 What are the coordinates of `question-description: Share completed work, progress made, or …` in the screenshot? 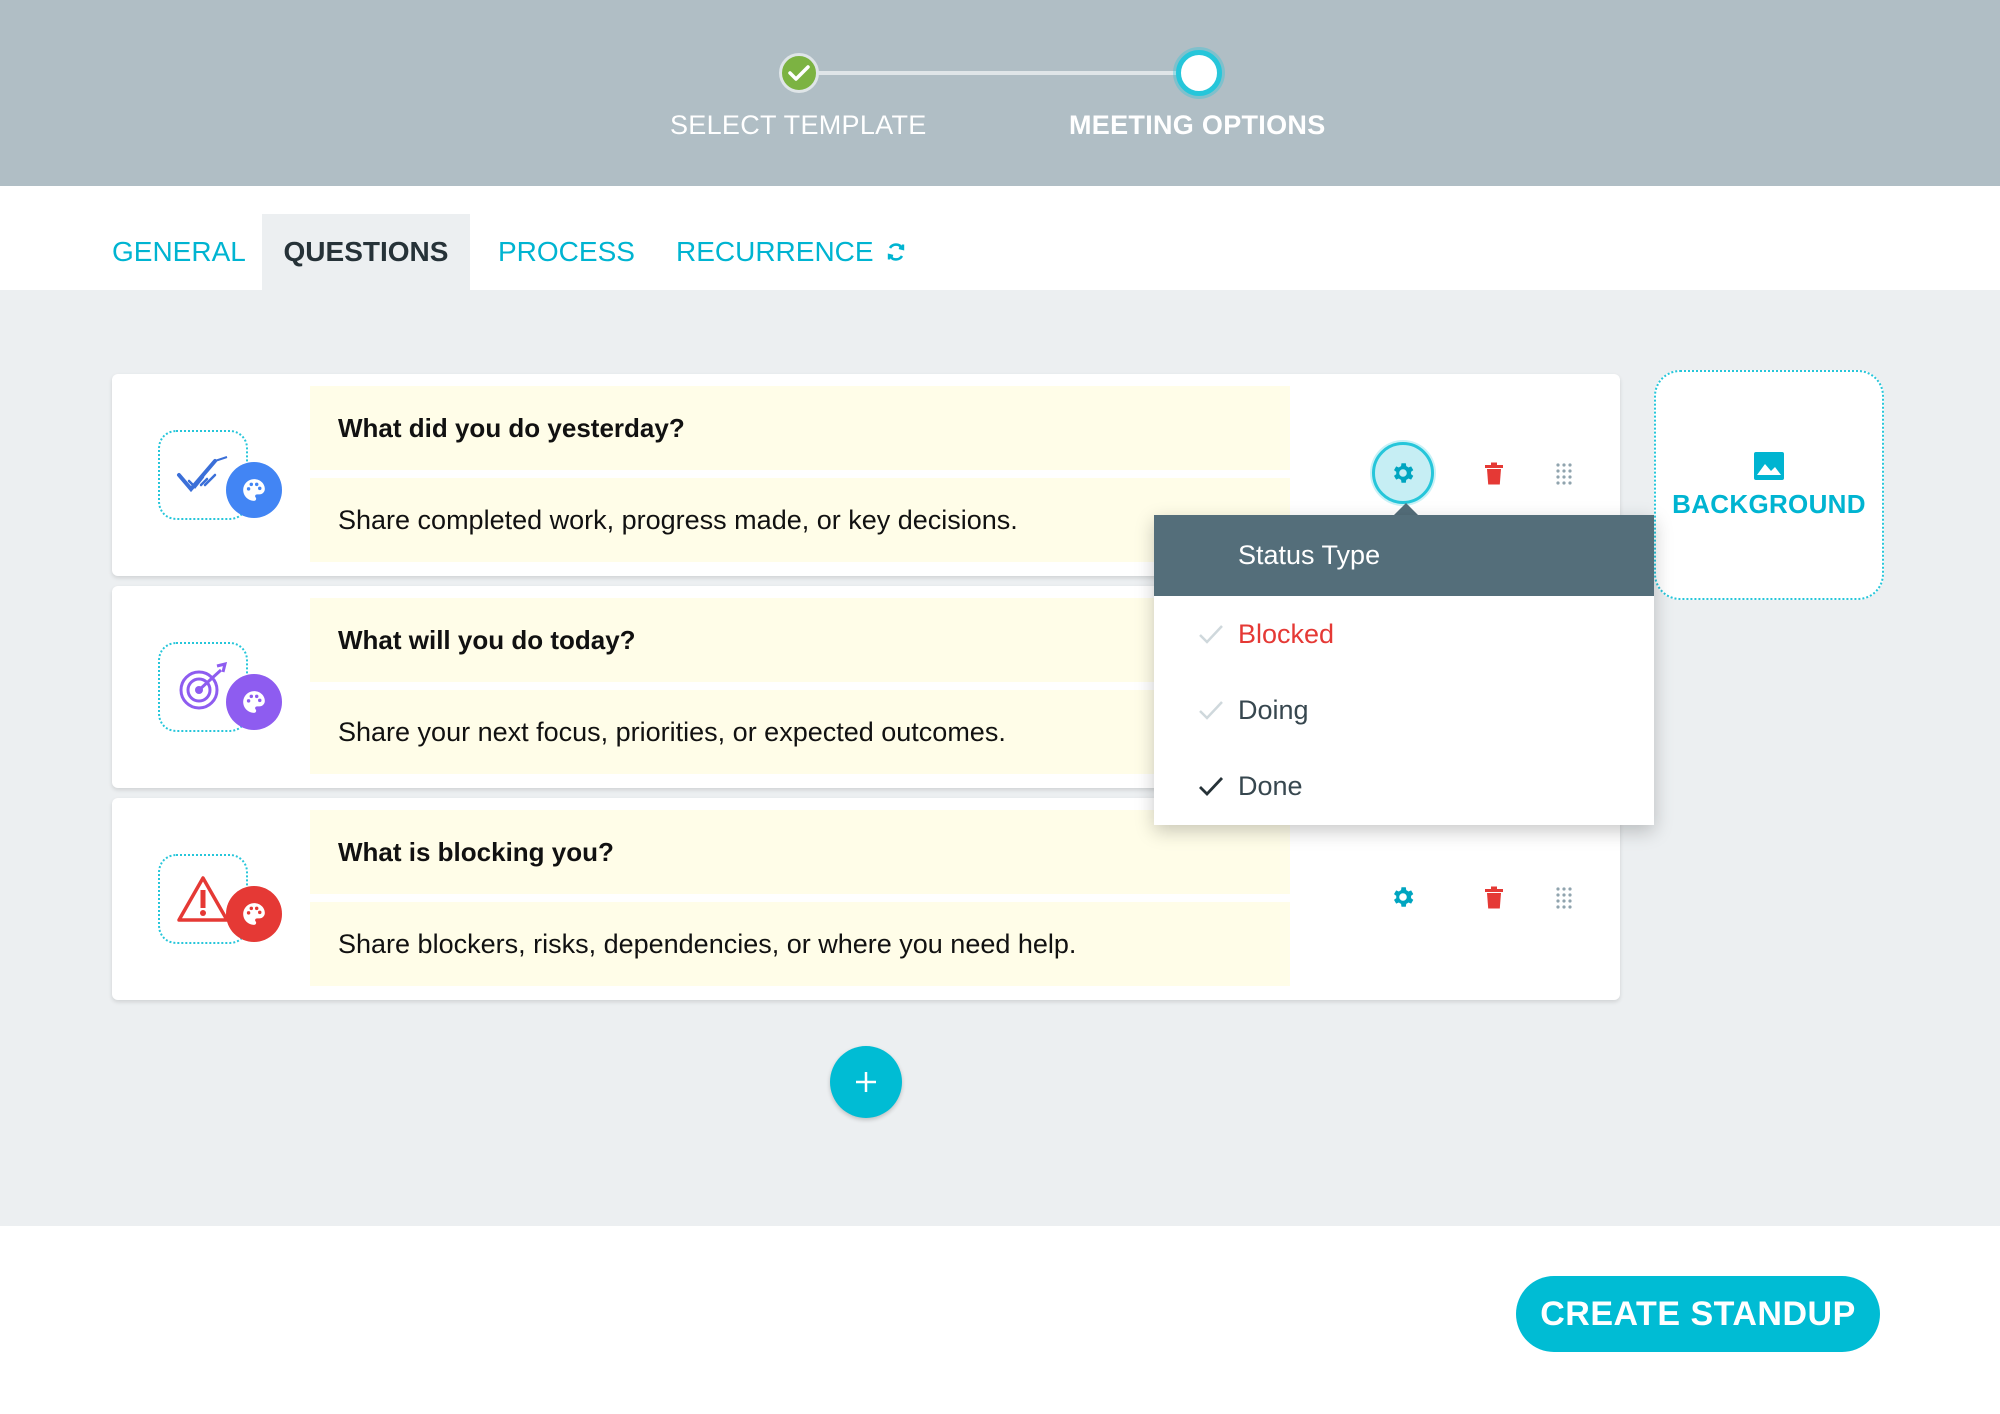 It's located at (678, 519).